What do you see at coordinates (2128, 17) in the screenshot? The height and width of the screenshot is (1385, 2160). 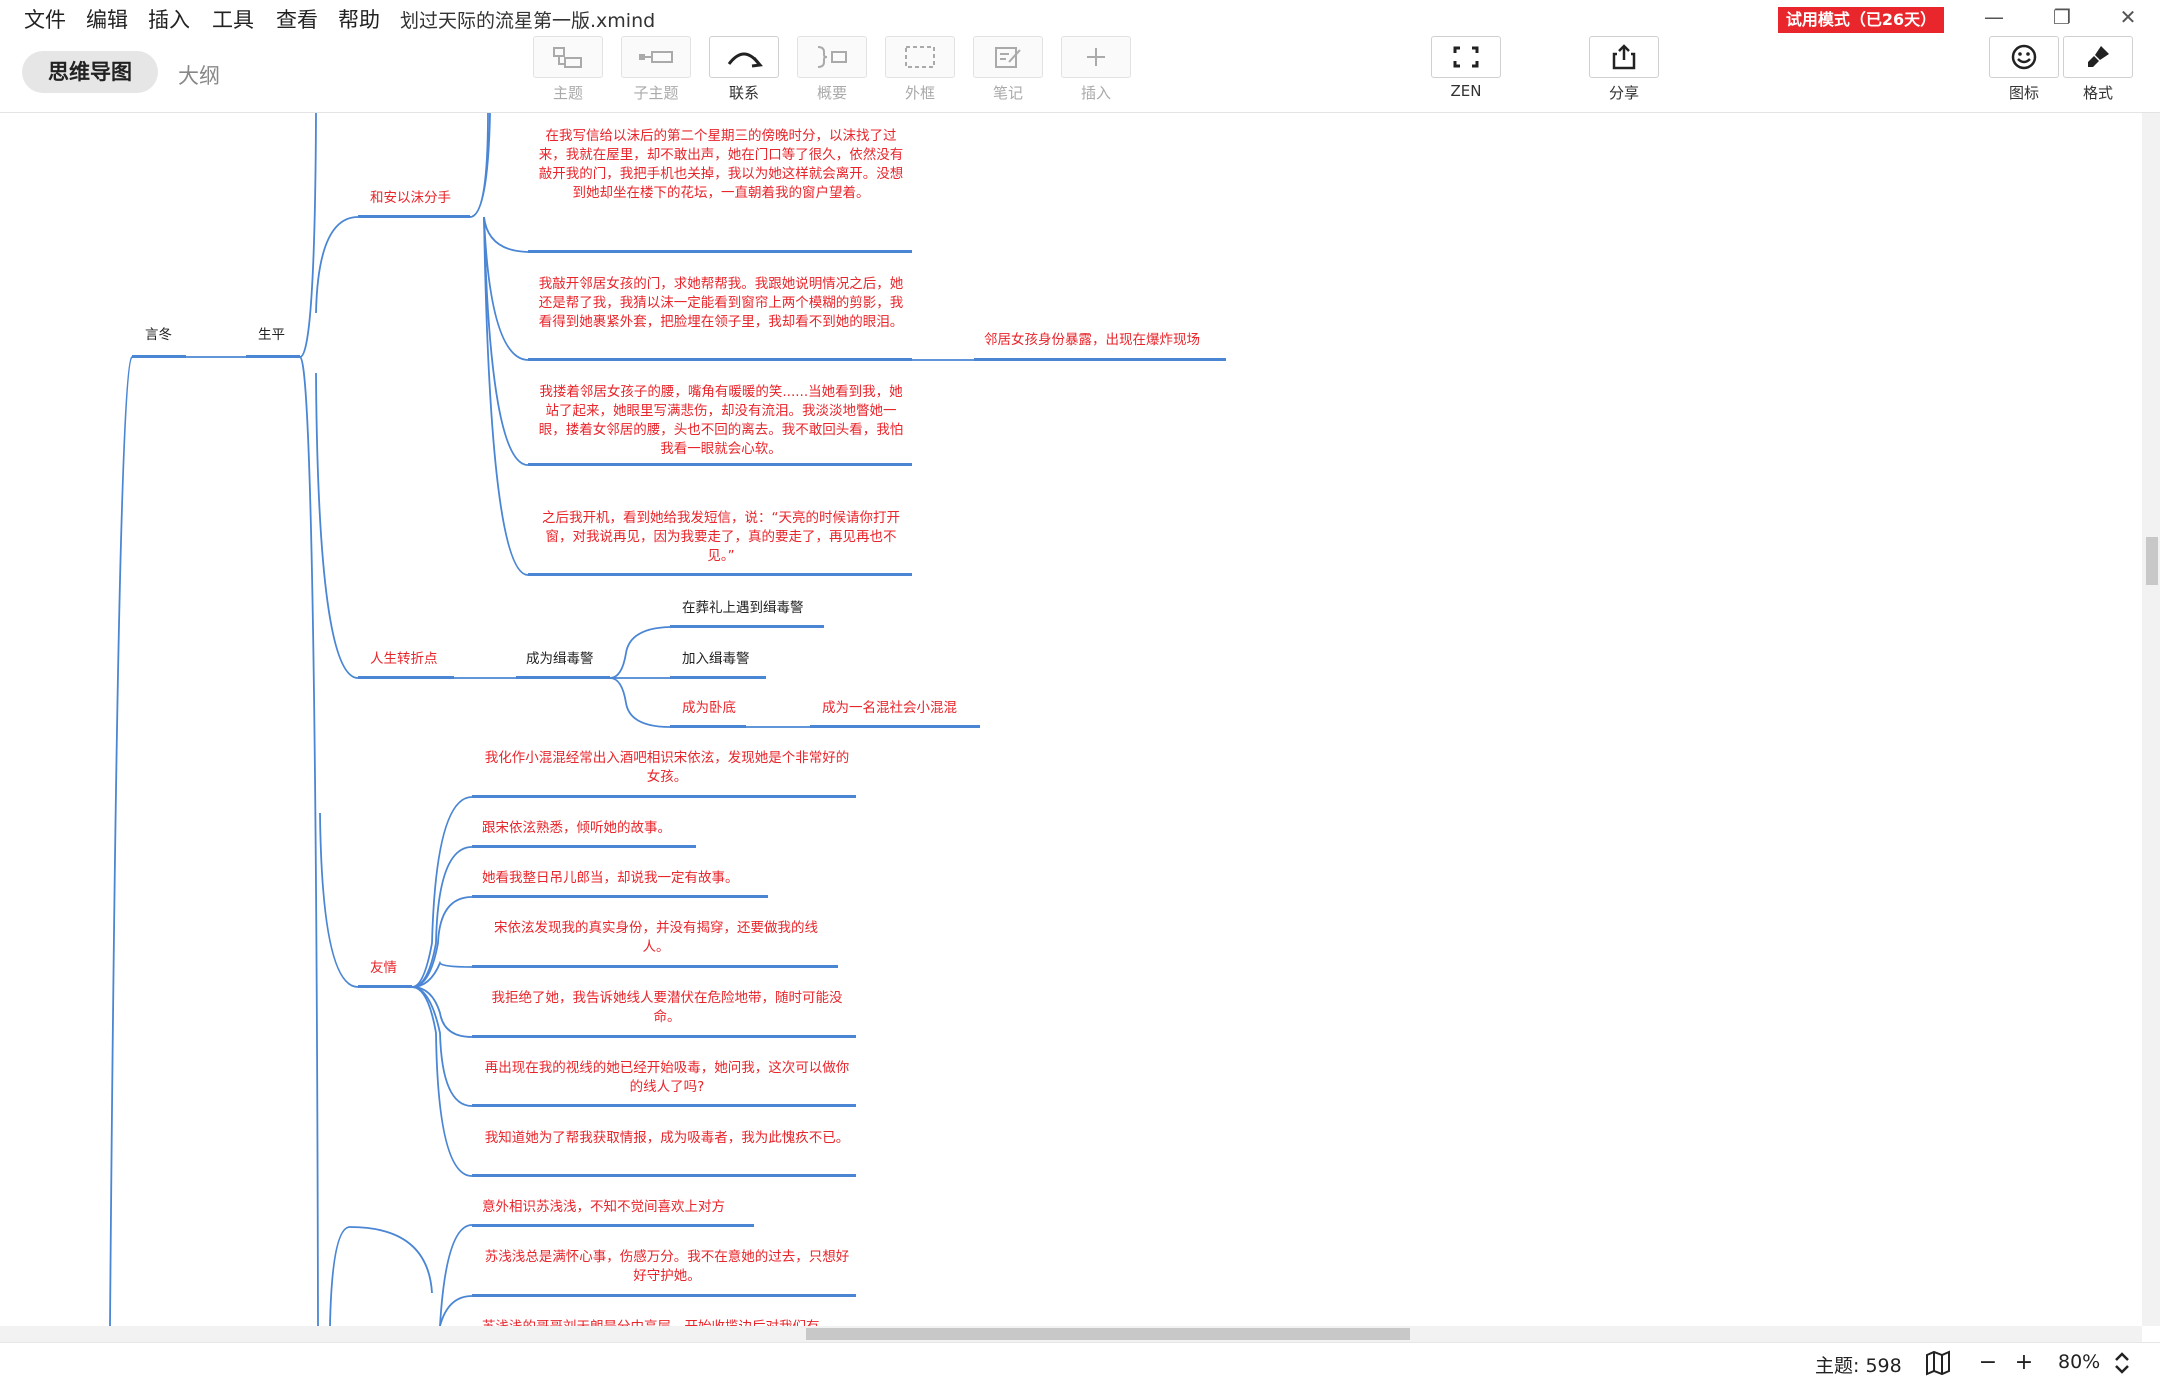 I see `close-icon: ✕` at bounding box center [2128, 17].